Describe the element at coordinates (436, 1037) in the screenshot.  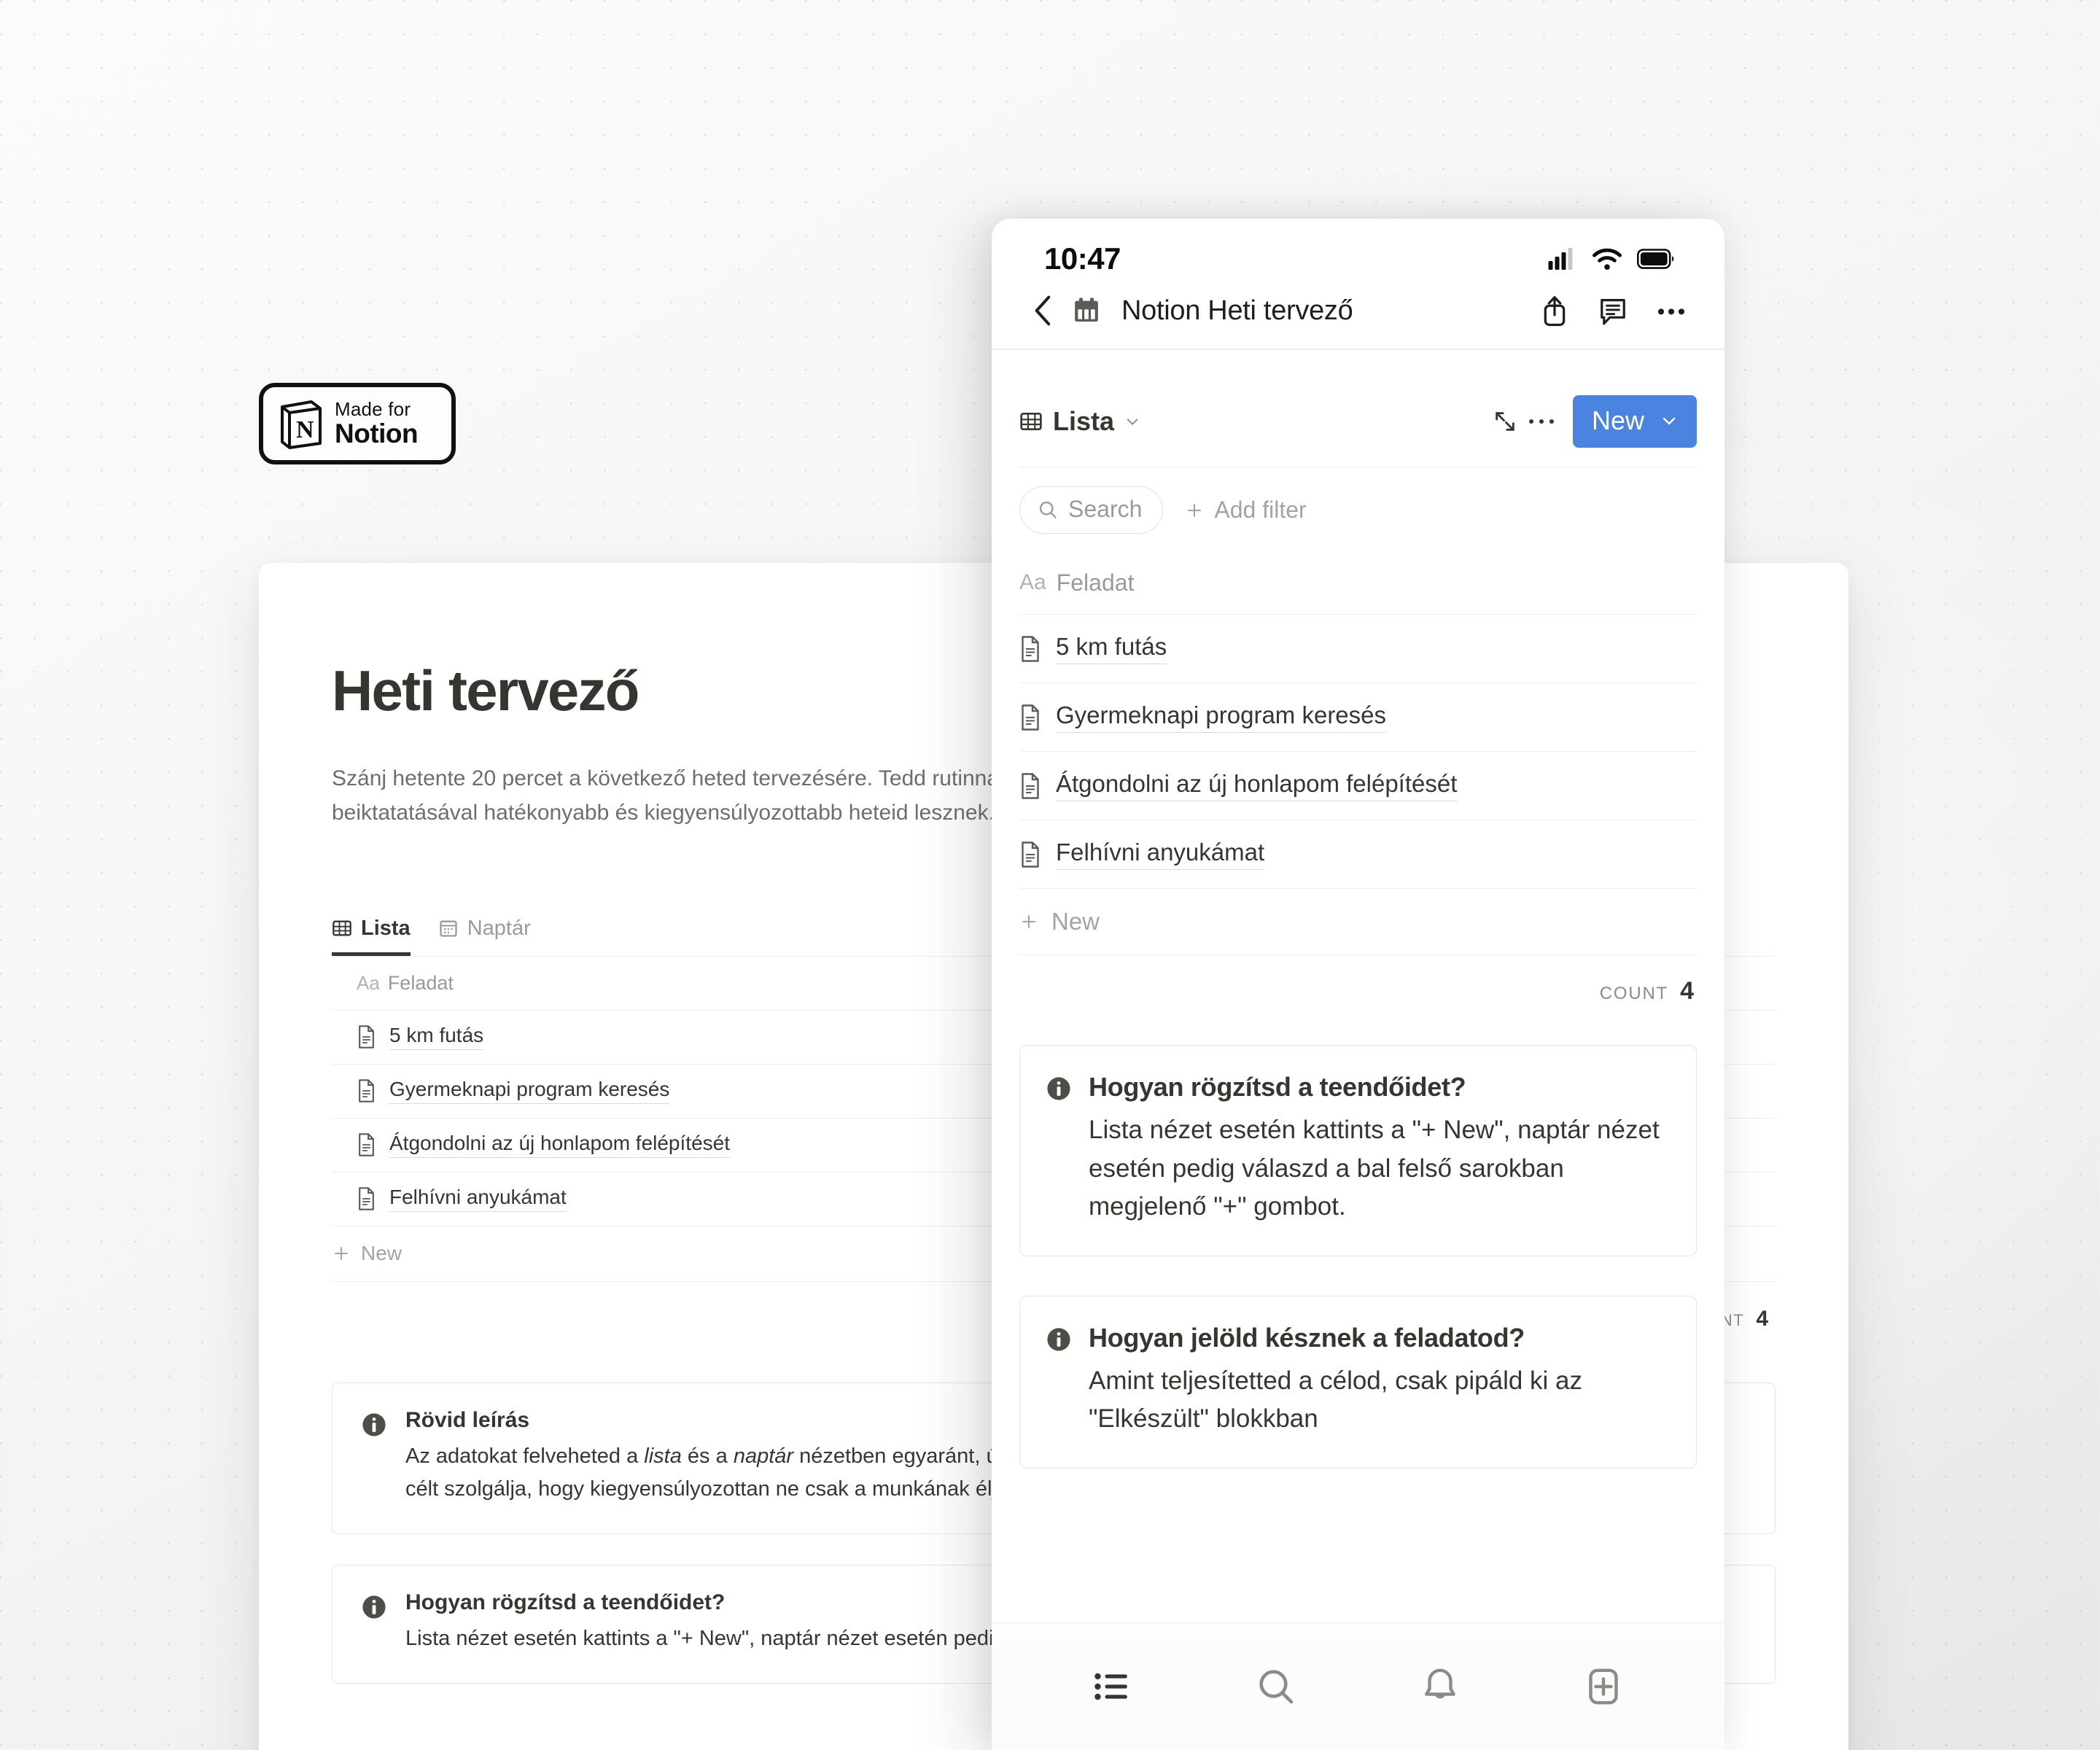
I see `task-title: 5 km futás` at that location.